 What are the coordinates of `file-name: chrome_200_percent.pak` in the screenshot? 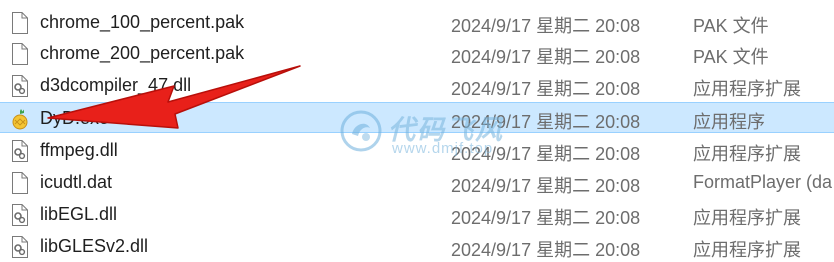 It's located at (142, 53).